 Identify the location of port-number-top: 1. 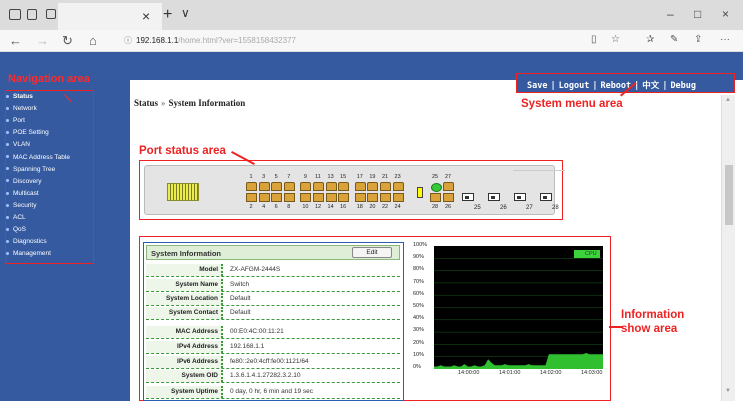
(251, 177).